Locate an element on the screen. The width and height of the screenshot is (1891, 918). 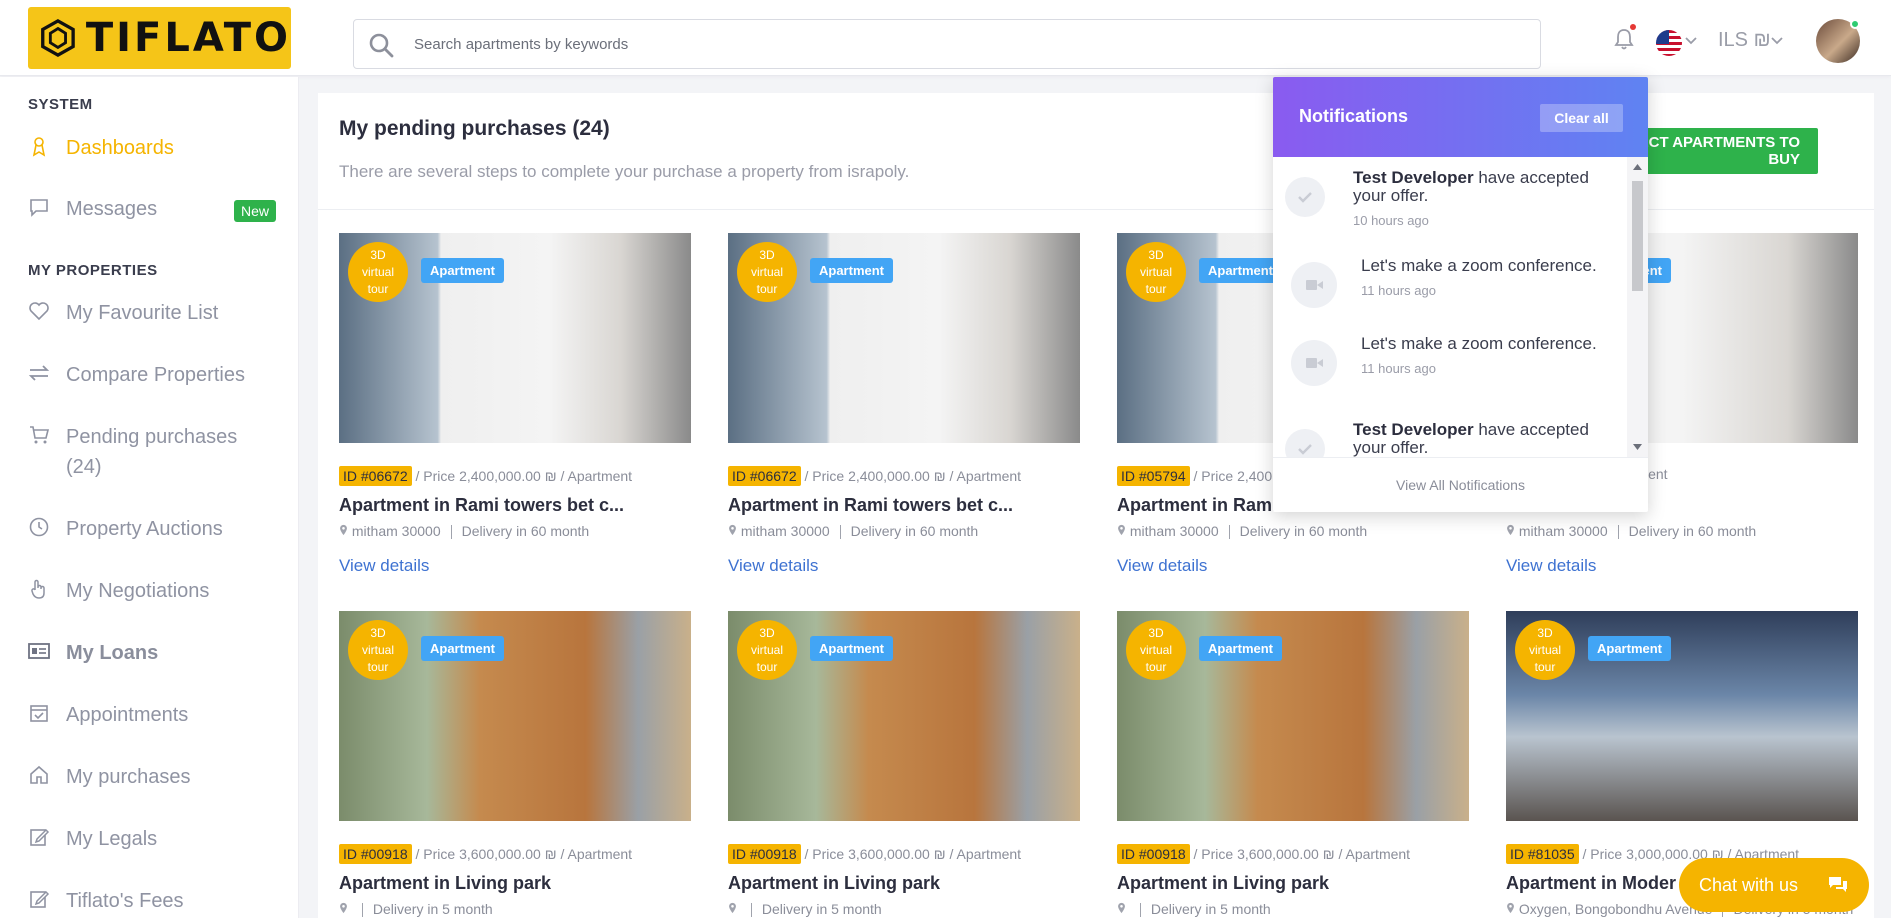
notifications-scrollbar is located at coordinates (1637, 307).